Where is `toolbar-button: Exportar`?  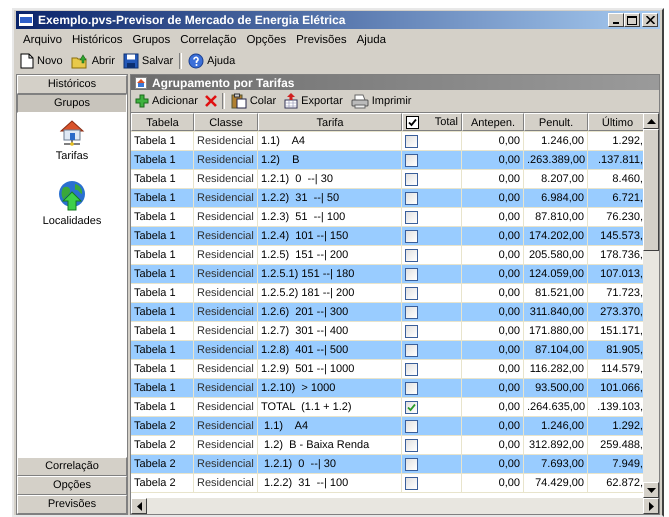
toolbar-button: Exportar is located at coordinates (313, 101).